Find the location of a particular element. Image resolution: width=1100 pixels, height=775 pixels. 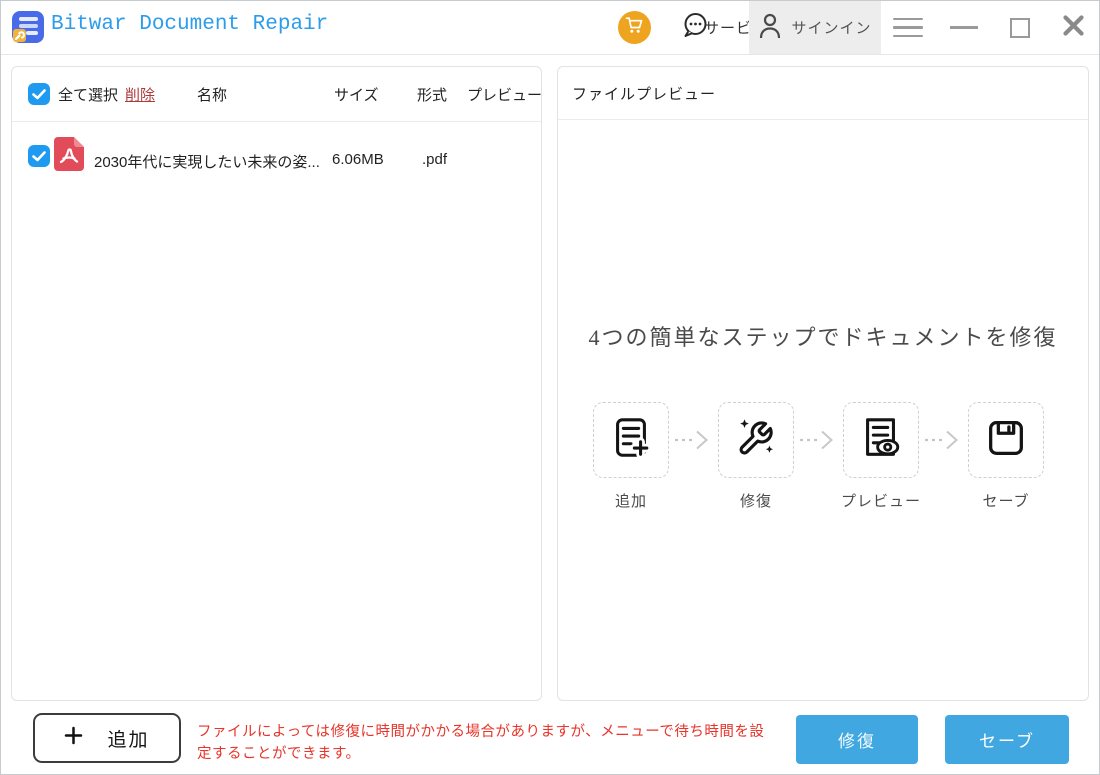

signin-button: サインイン is located at coordinates (815, 27).